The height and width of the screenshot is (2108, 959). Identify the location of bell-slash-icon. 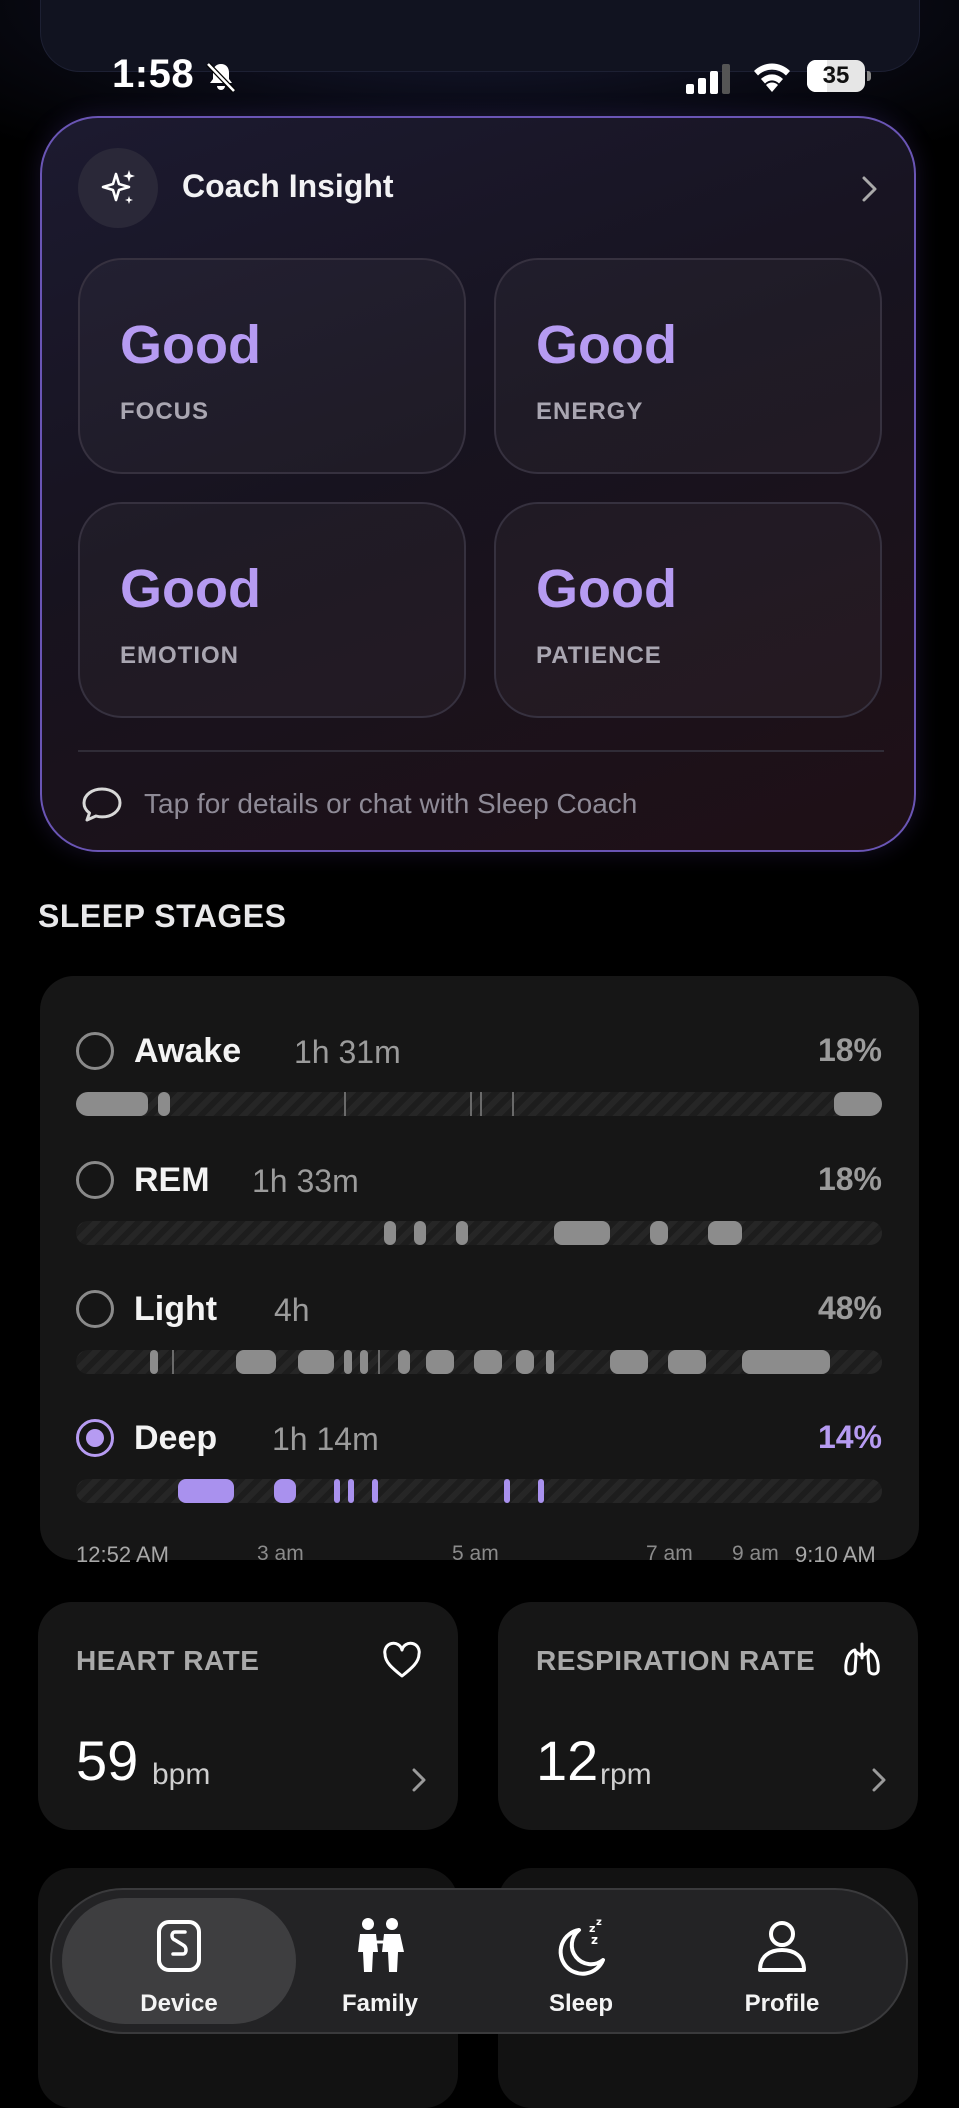
(221, 77).